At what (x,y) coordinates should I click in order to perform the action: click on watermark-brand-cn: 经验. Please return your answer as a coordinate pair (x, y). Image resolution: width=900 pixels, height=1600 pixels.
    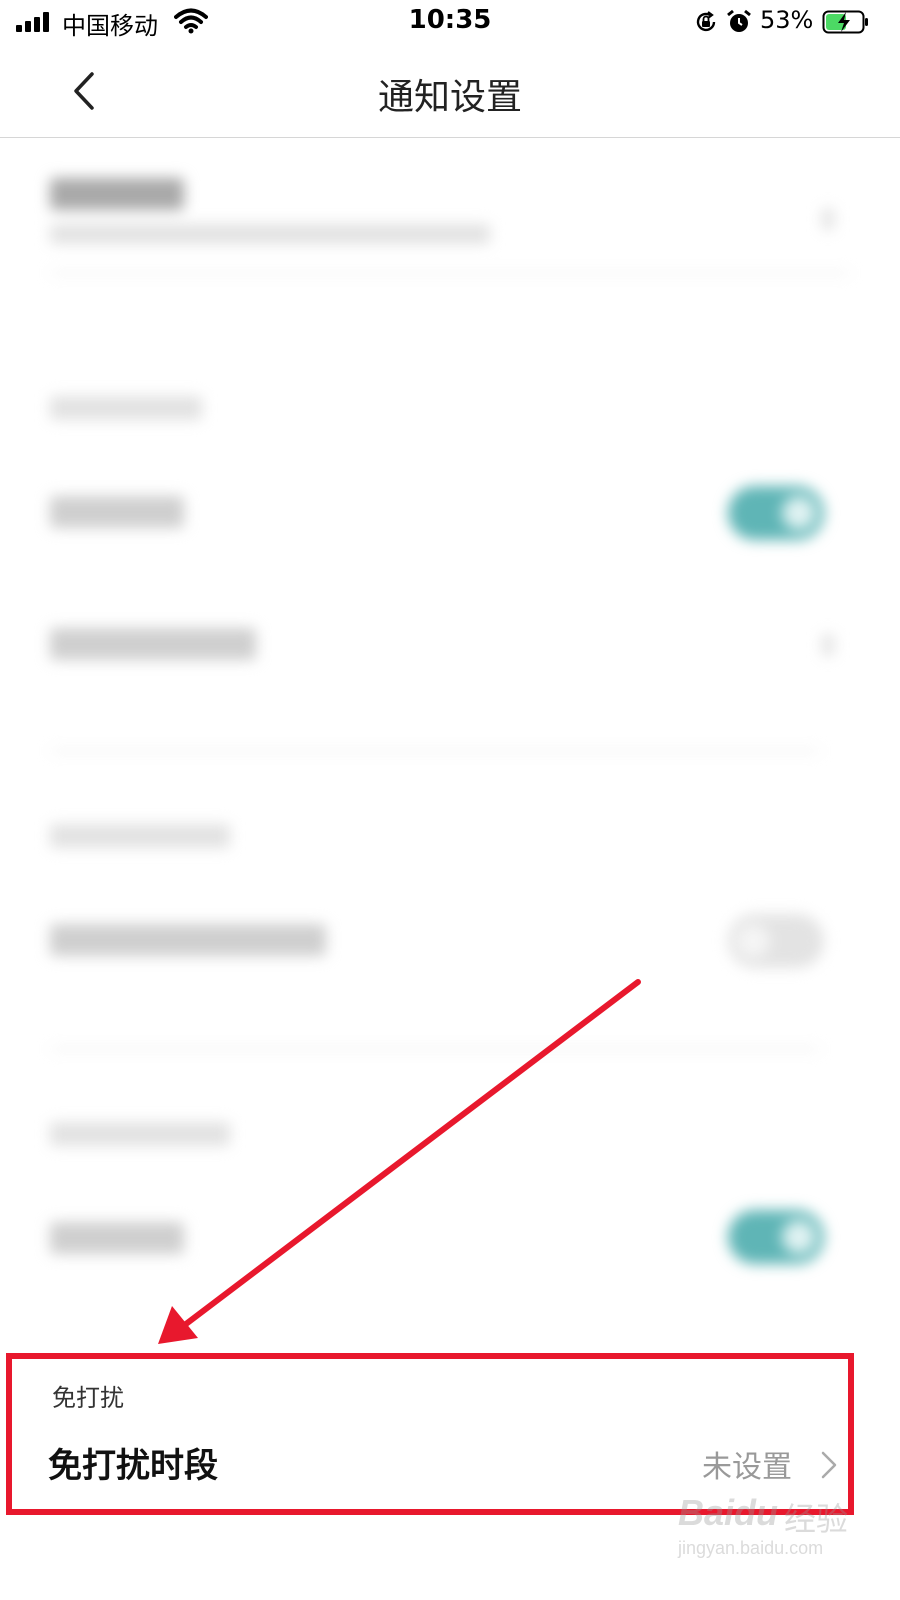
    Looking at the image, I should click on (816, 1519).